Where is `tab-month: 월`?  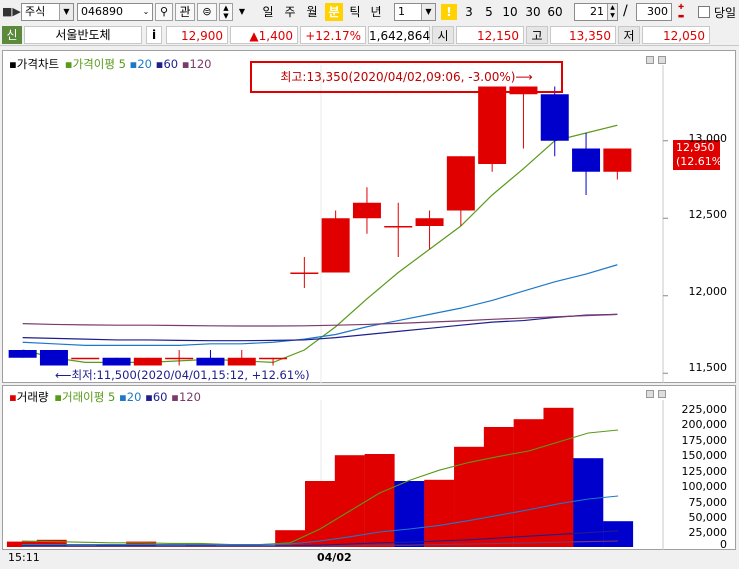 tab-month: 월 is located at coordinates (312, 12).